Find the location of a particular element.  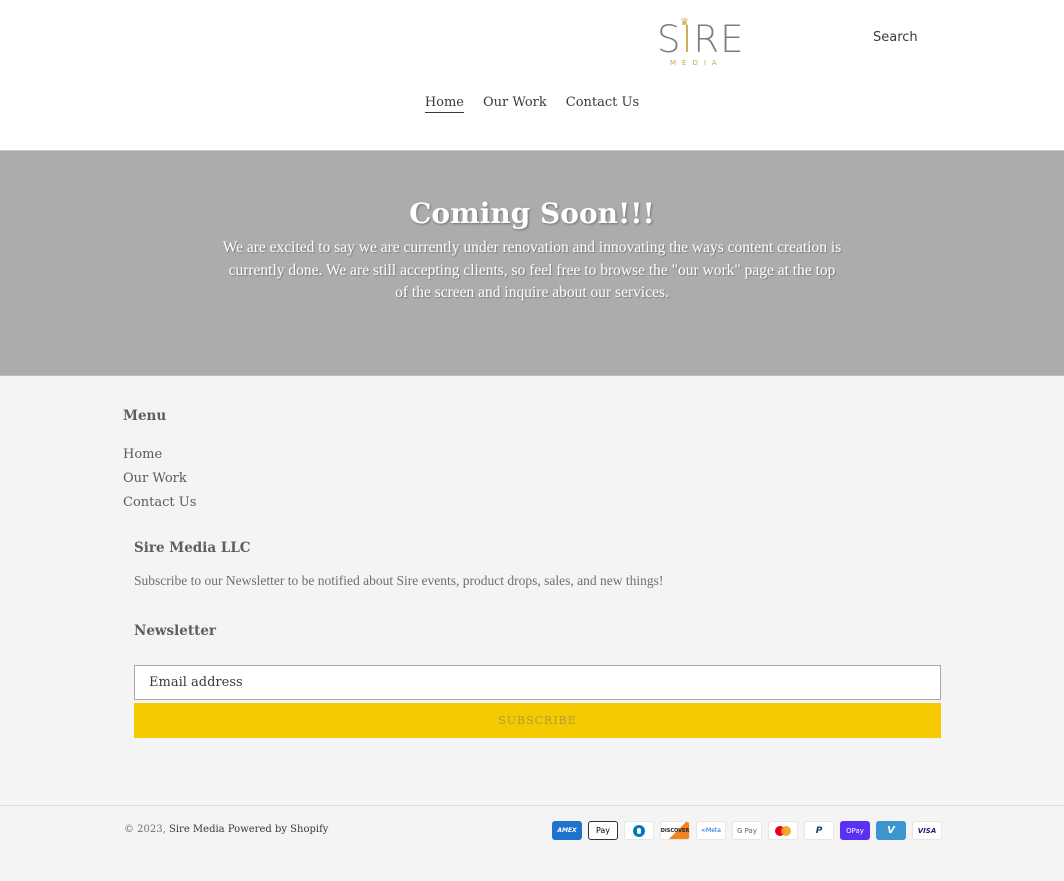

discover-icon: DISCOVER is located at coordinates (675, 830).